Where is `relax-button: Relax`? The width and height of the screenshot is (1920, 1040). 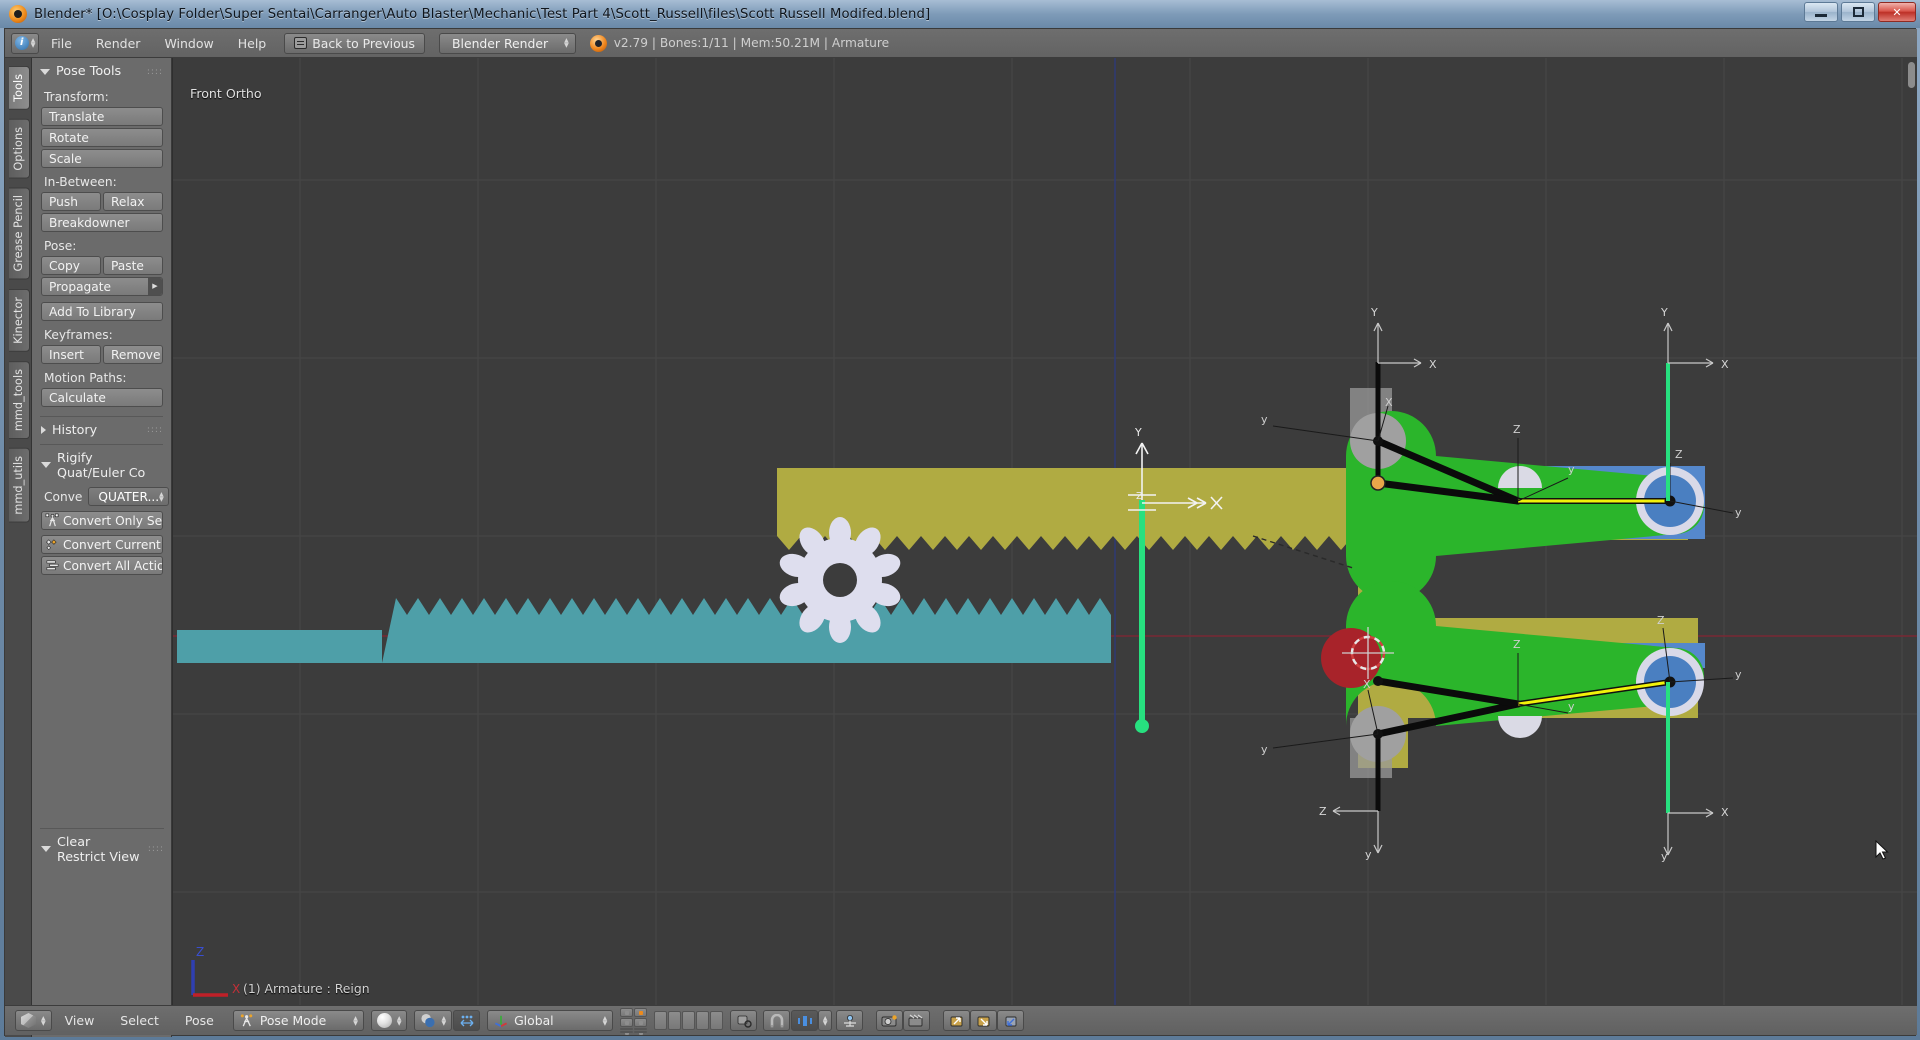
relax-button: Relax is located at coordinates (133, 201).